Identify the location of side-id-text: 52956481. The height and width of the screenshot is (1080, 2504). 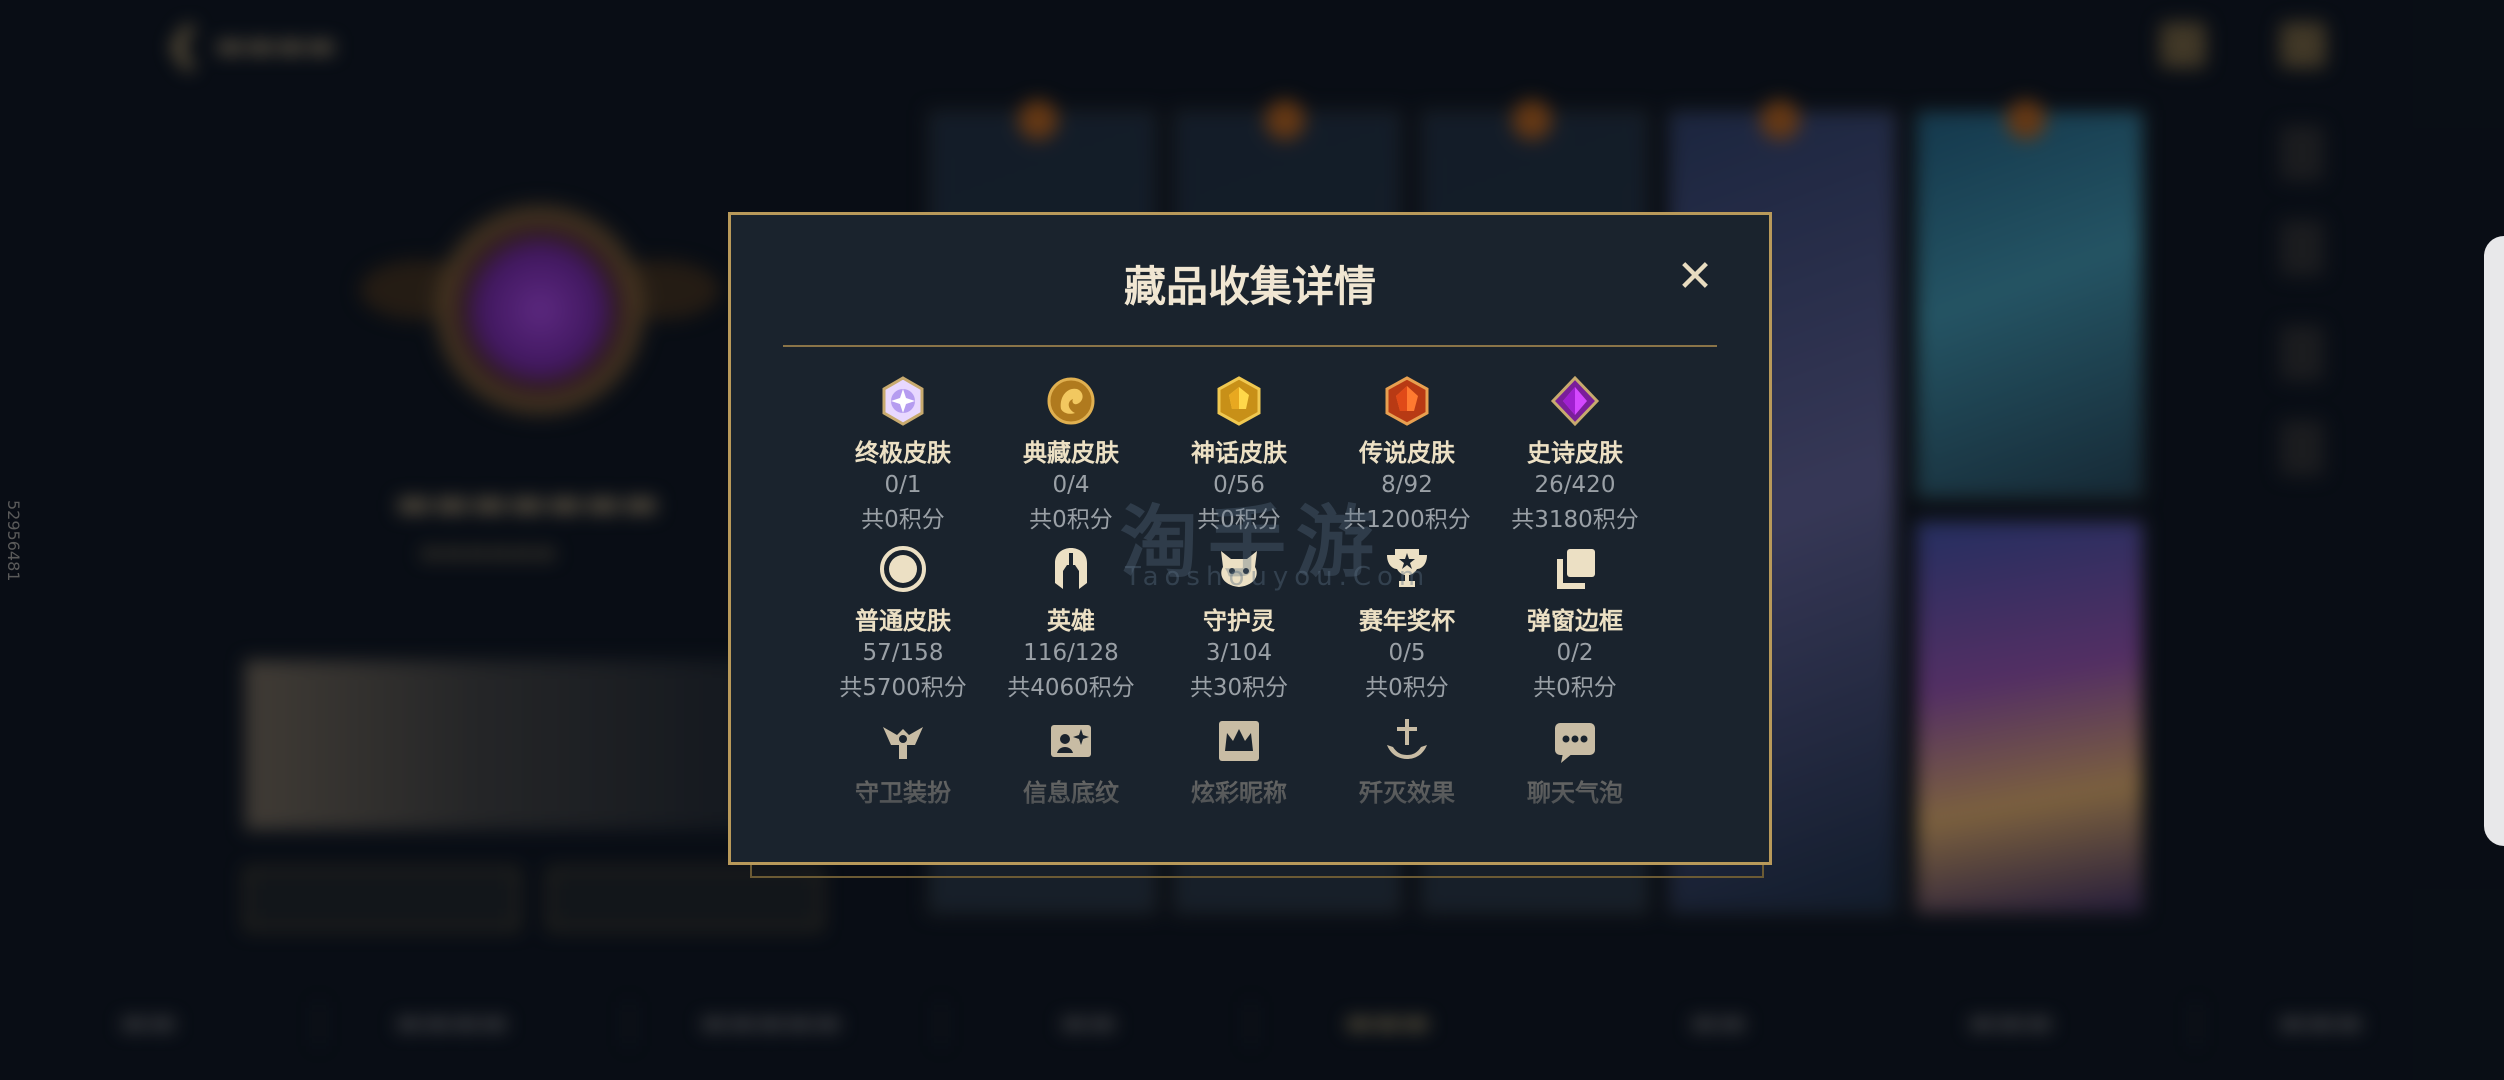
(13, 541).